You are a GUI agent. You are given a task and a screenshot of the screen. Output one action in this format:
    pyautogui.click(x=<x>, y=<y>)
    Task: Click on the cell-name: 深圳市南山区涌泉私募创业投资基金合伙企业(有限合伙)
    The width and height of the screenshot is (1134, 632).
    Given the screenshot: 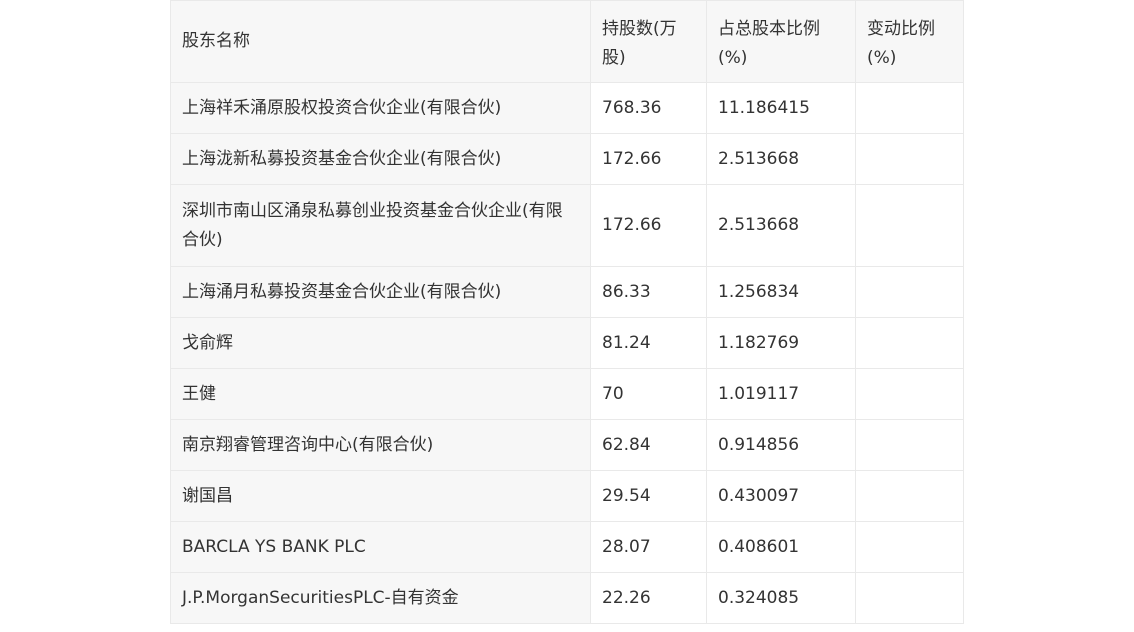 What is the action you would take?
    pyautogui.click(x=380, y=225)
    